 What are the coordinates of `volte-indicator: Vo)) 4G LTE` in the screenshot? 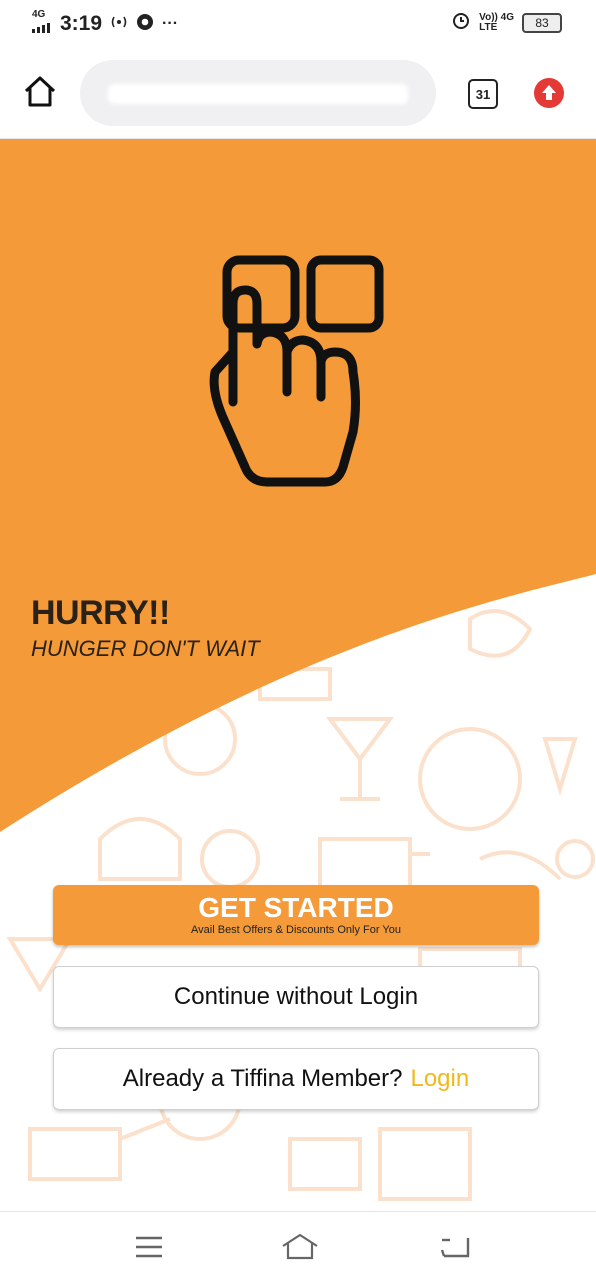 It's located at (496, 22).